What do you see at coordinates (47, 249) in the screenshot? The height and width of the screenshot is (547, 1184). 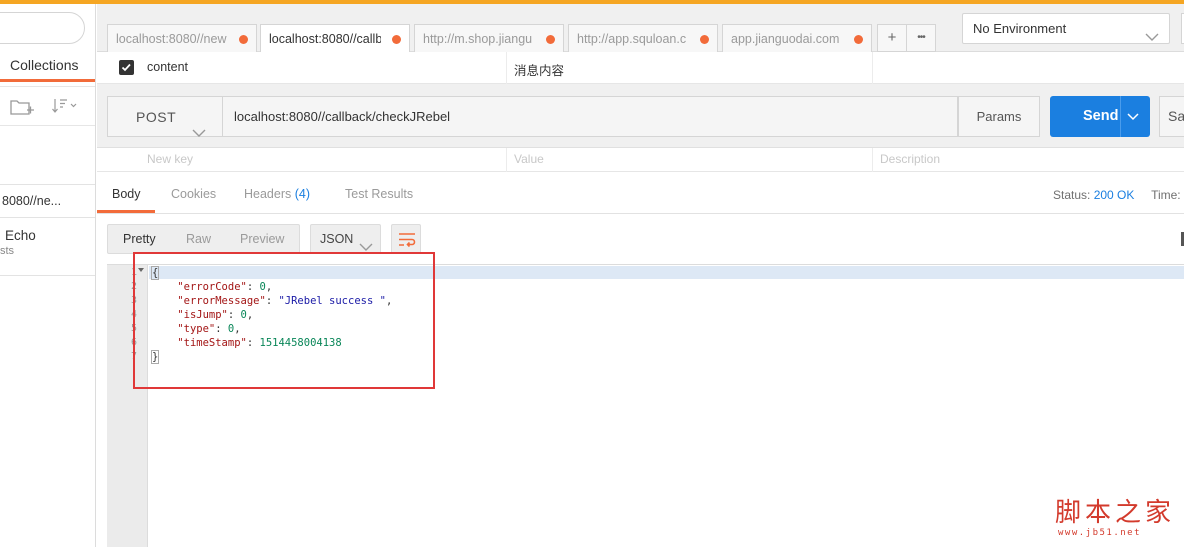 I see `sidebar-collection-echo: Echo sts` at bounding box center [47, 249].